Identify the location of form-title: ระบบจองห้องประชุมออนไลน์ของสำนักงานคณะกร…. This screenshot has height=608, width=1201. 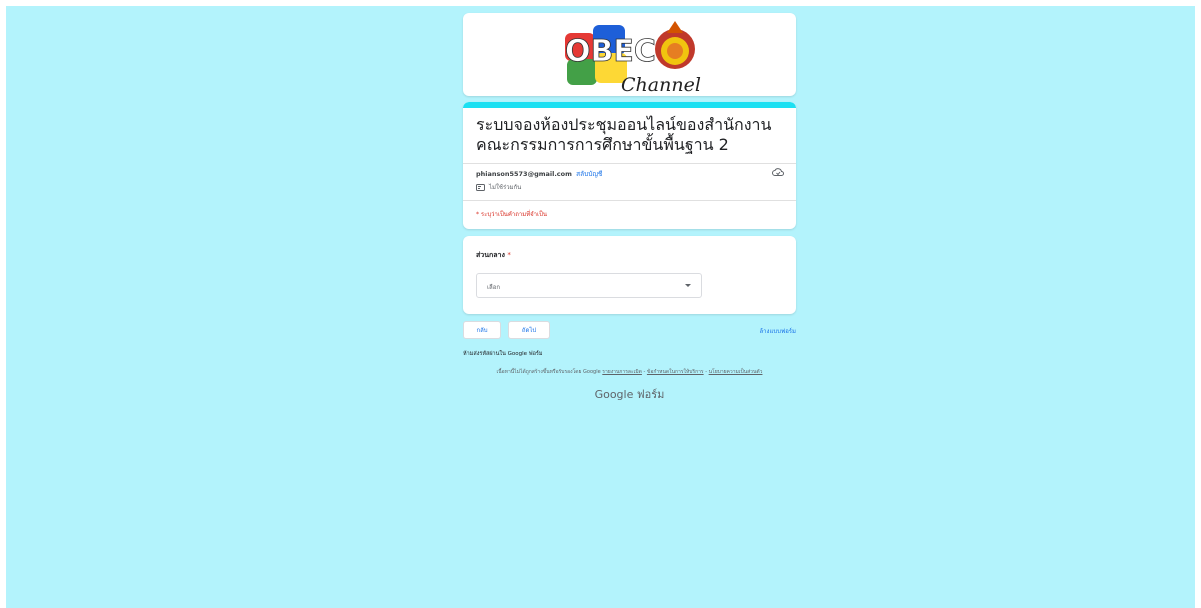
(624, 134).